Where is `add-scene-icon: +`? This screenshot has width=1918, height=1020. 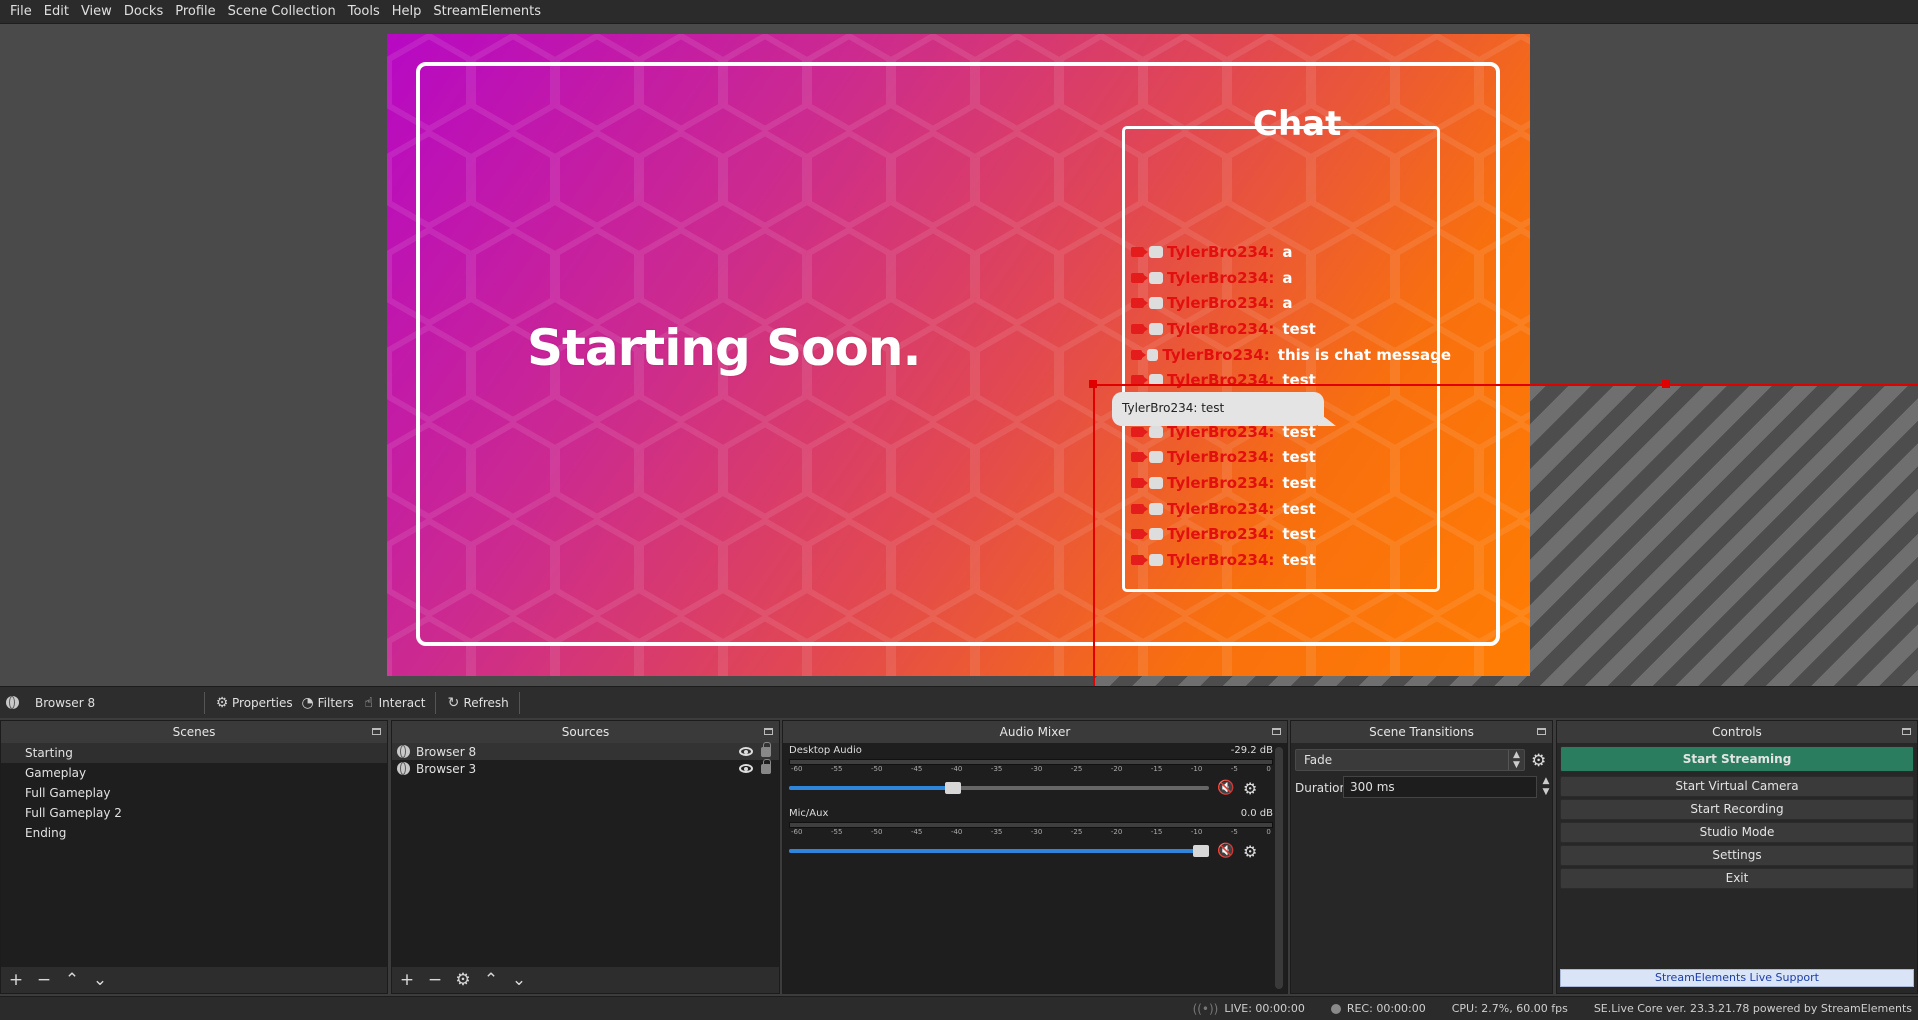 add-scene-icon: + is located at coordinates (16, 980).